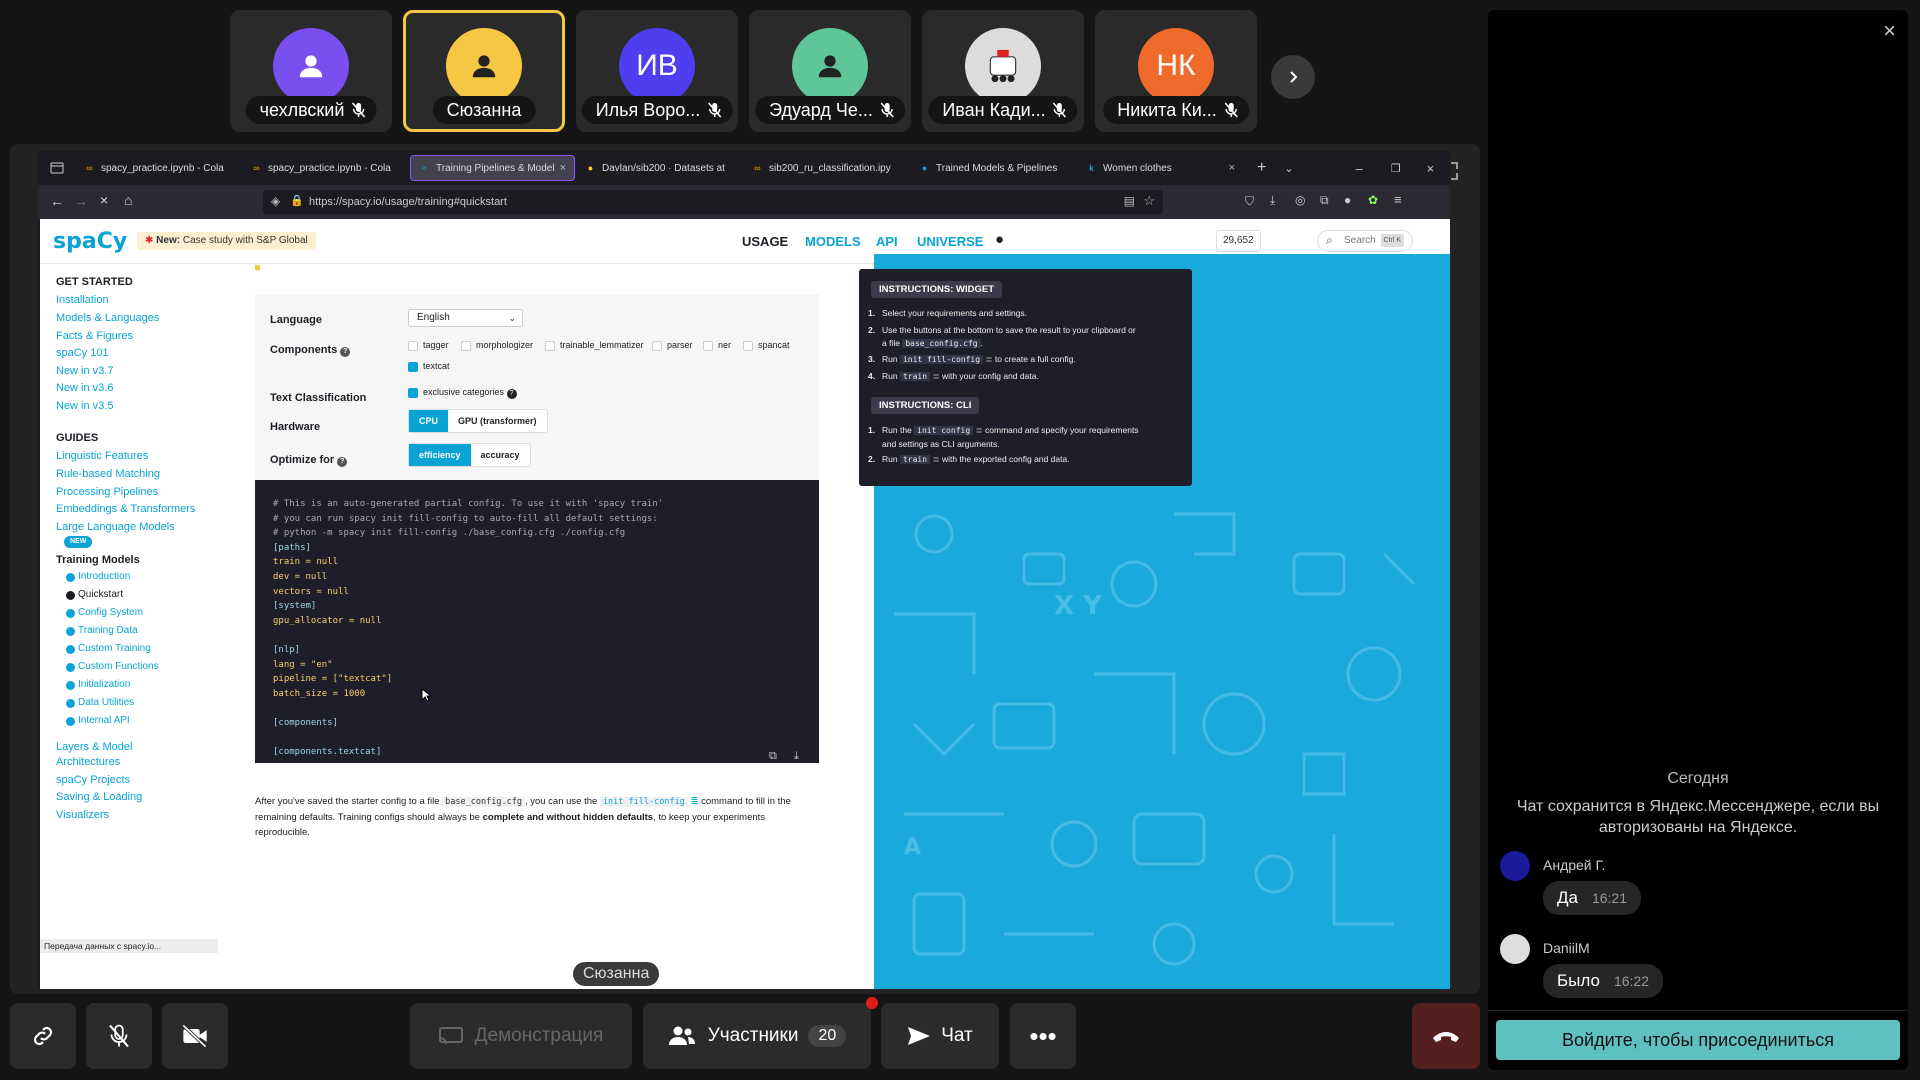 The image size is (1920, 1080). Describe the element at coordinates (999, 239) in the screenshot. I see `github-icon: ●` at that location.